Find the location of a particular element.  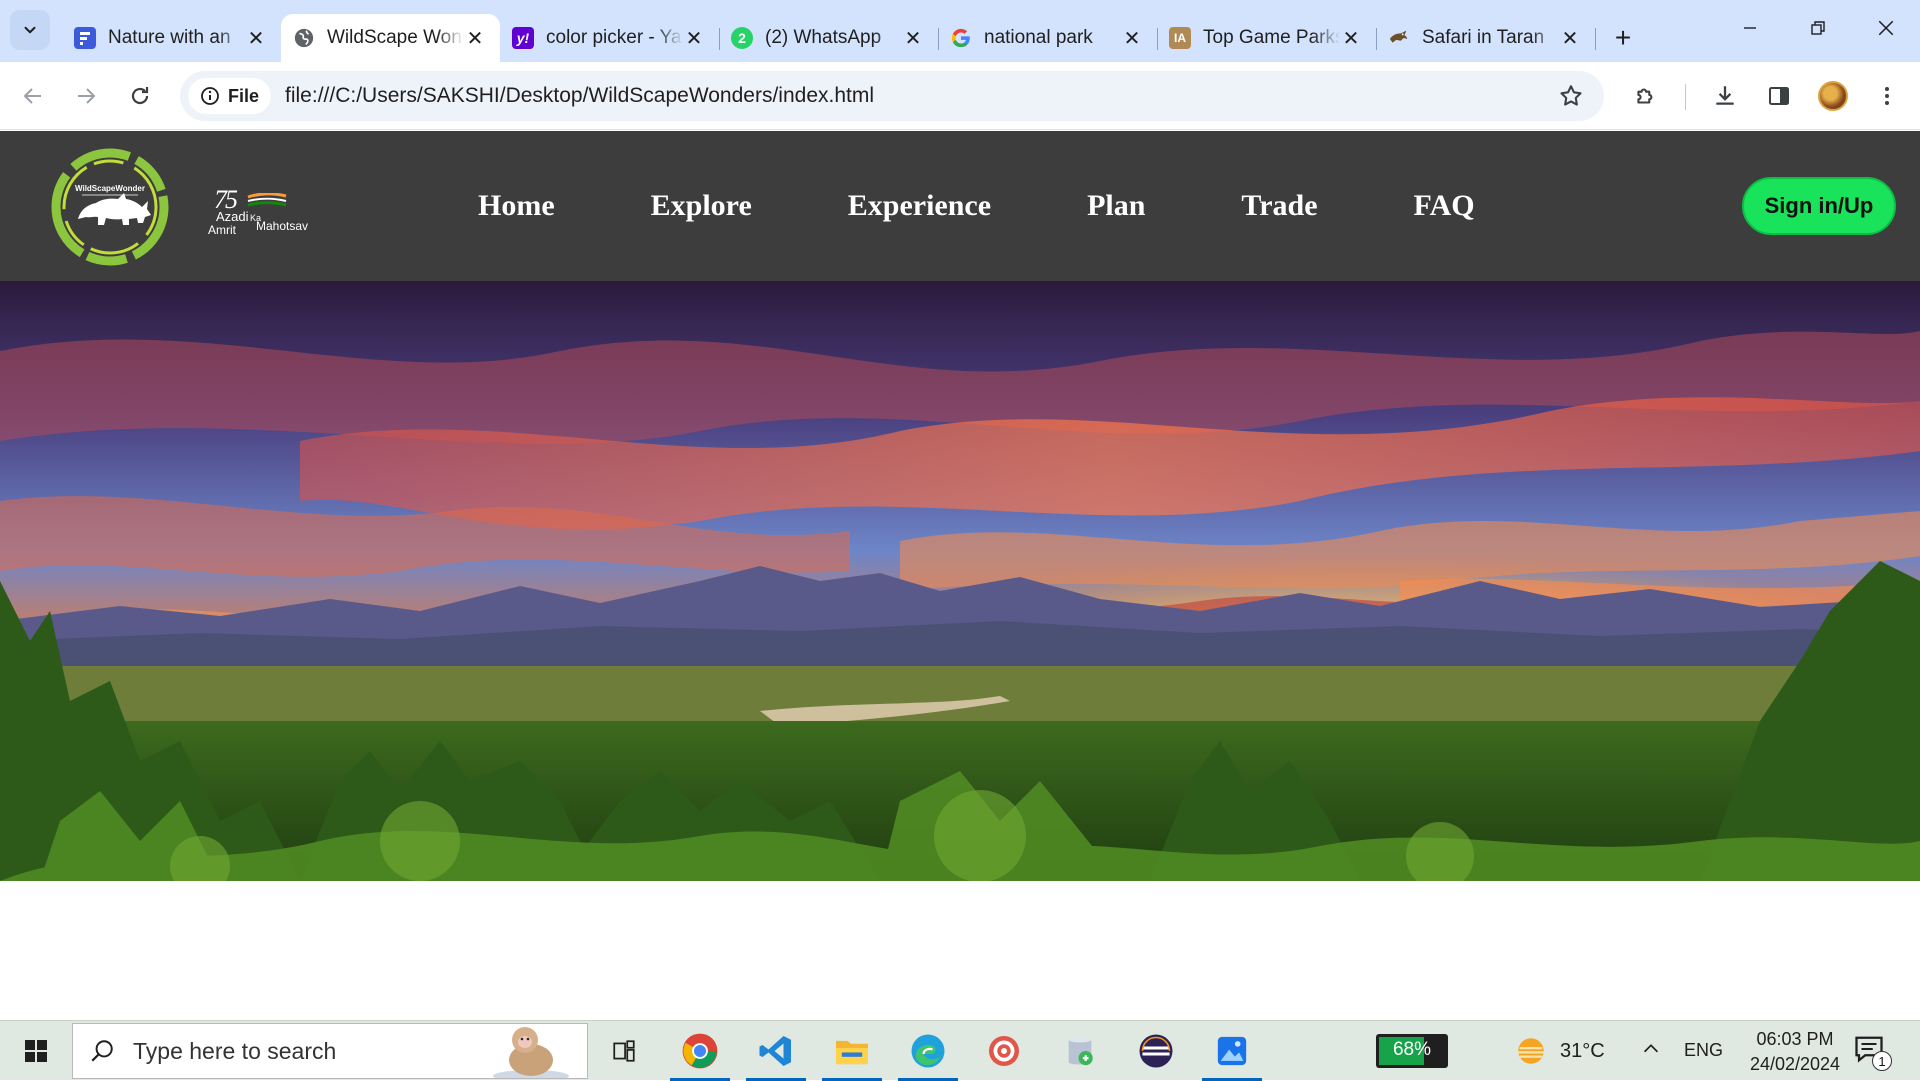

restore-icon is located at coordinates (1818, 28).